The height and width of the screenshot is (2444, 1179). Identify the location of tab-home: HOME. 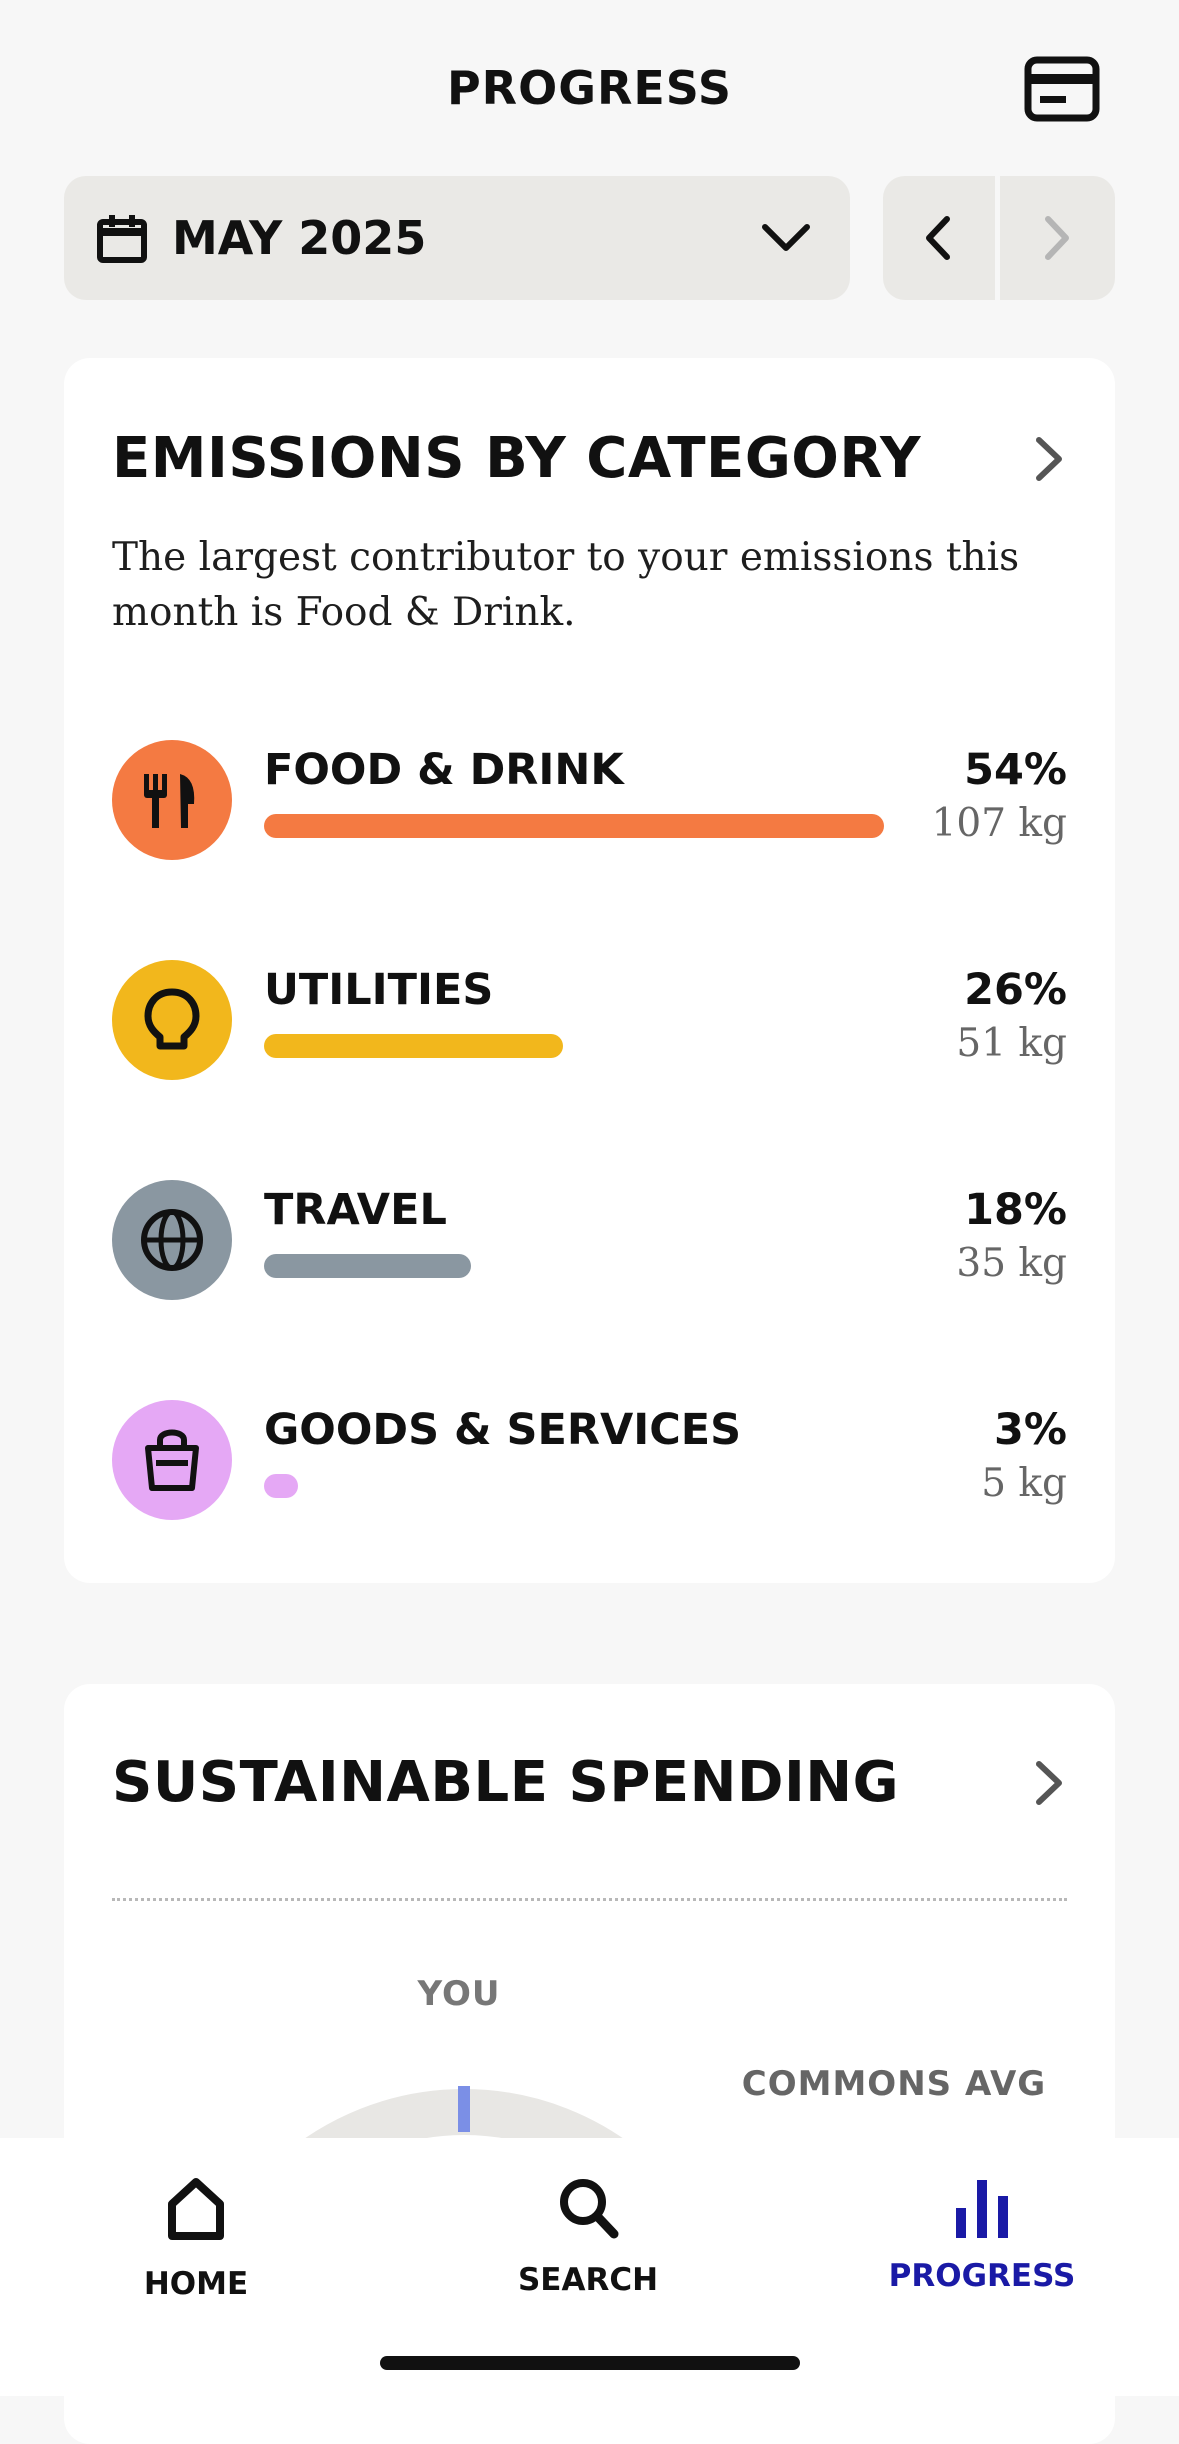
(196, 2244).